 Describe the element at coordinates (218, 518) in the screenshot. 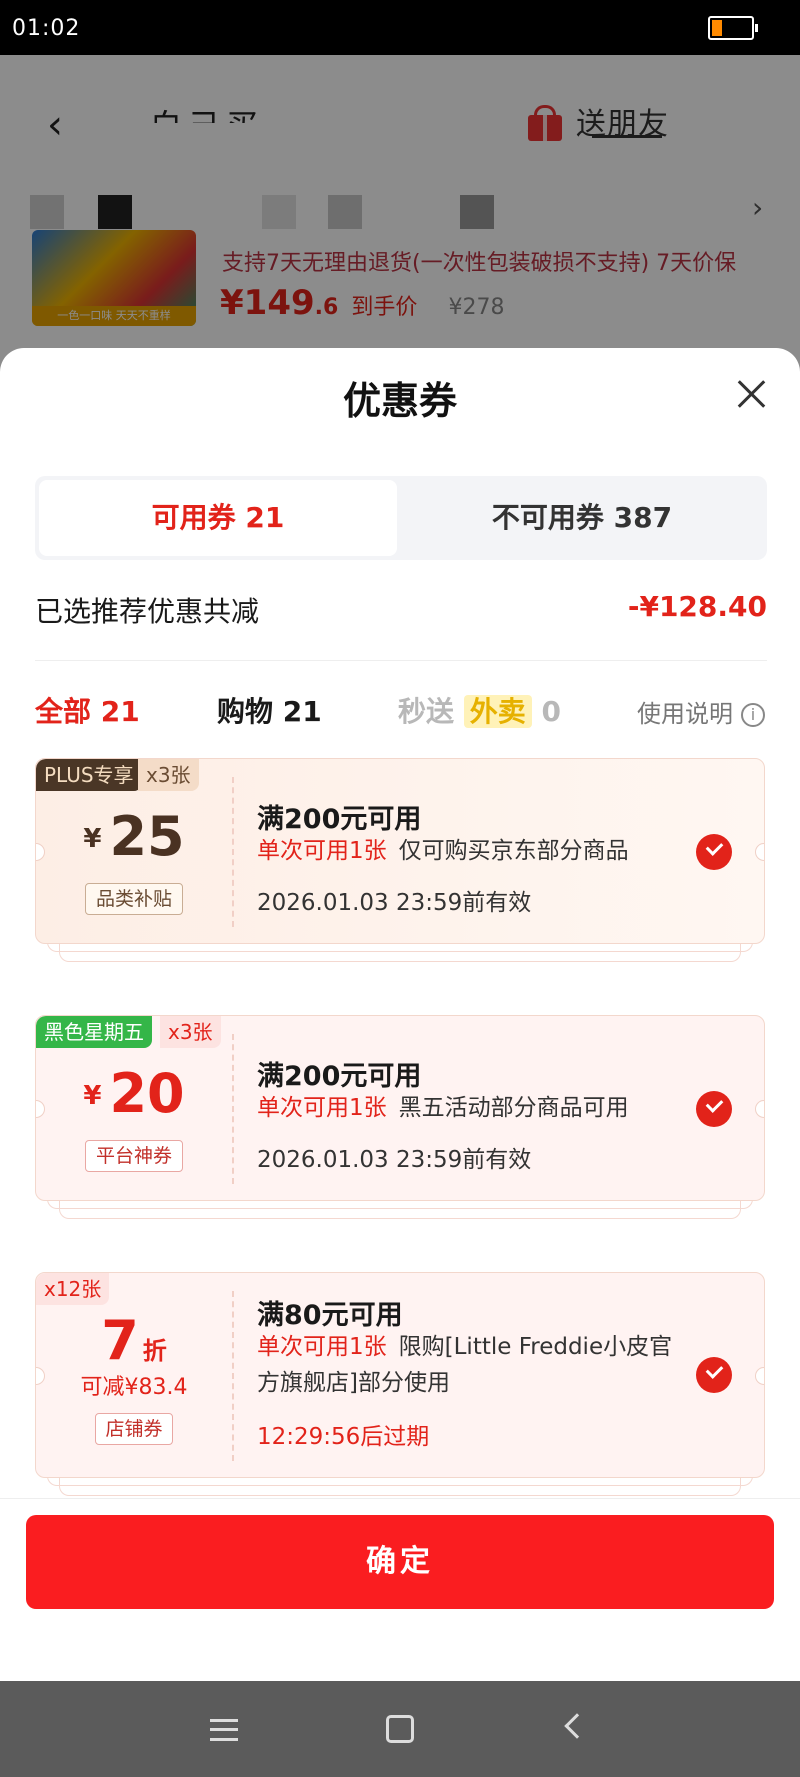

I see `tab-available: 可用券 21` at that location.